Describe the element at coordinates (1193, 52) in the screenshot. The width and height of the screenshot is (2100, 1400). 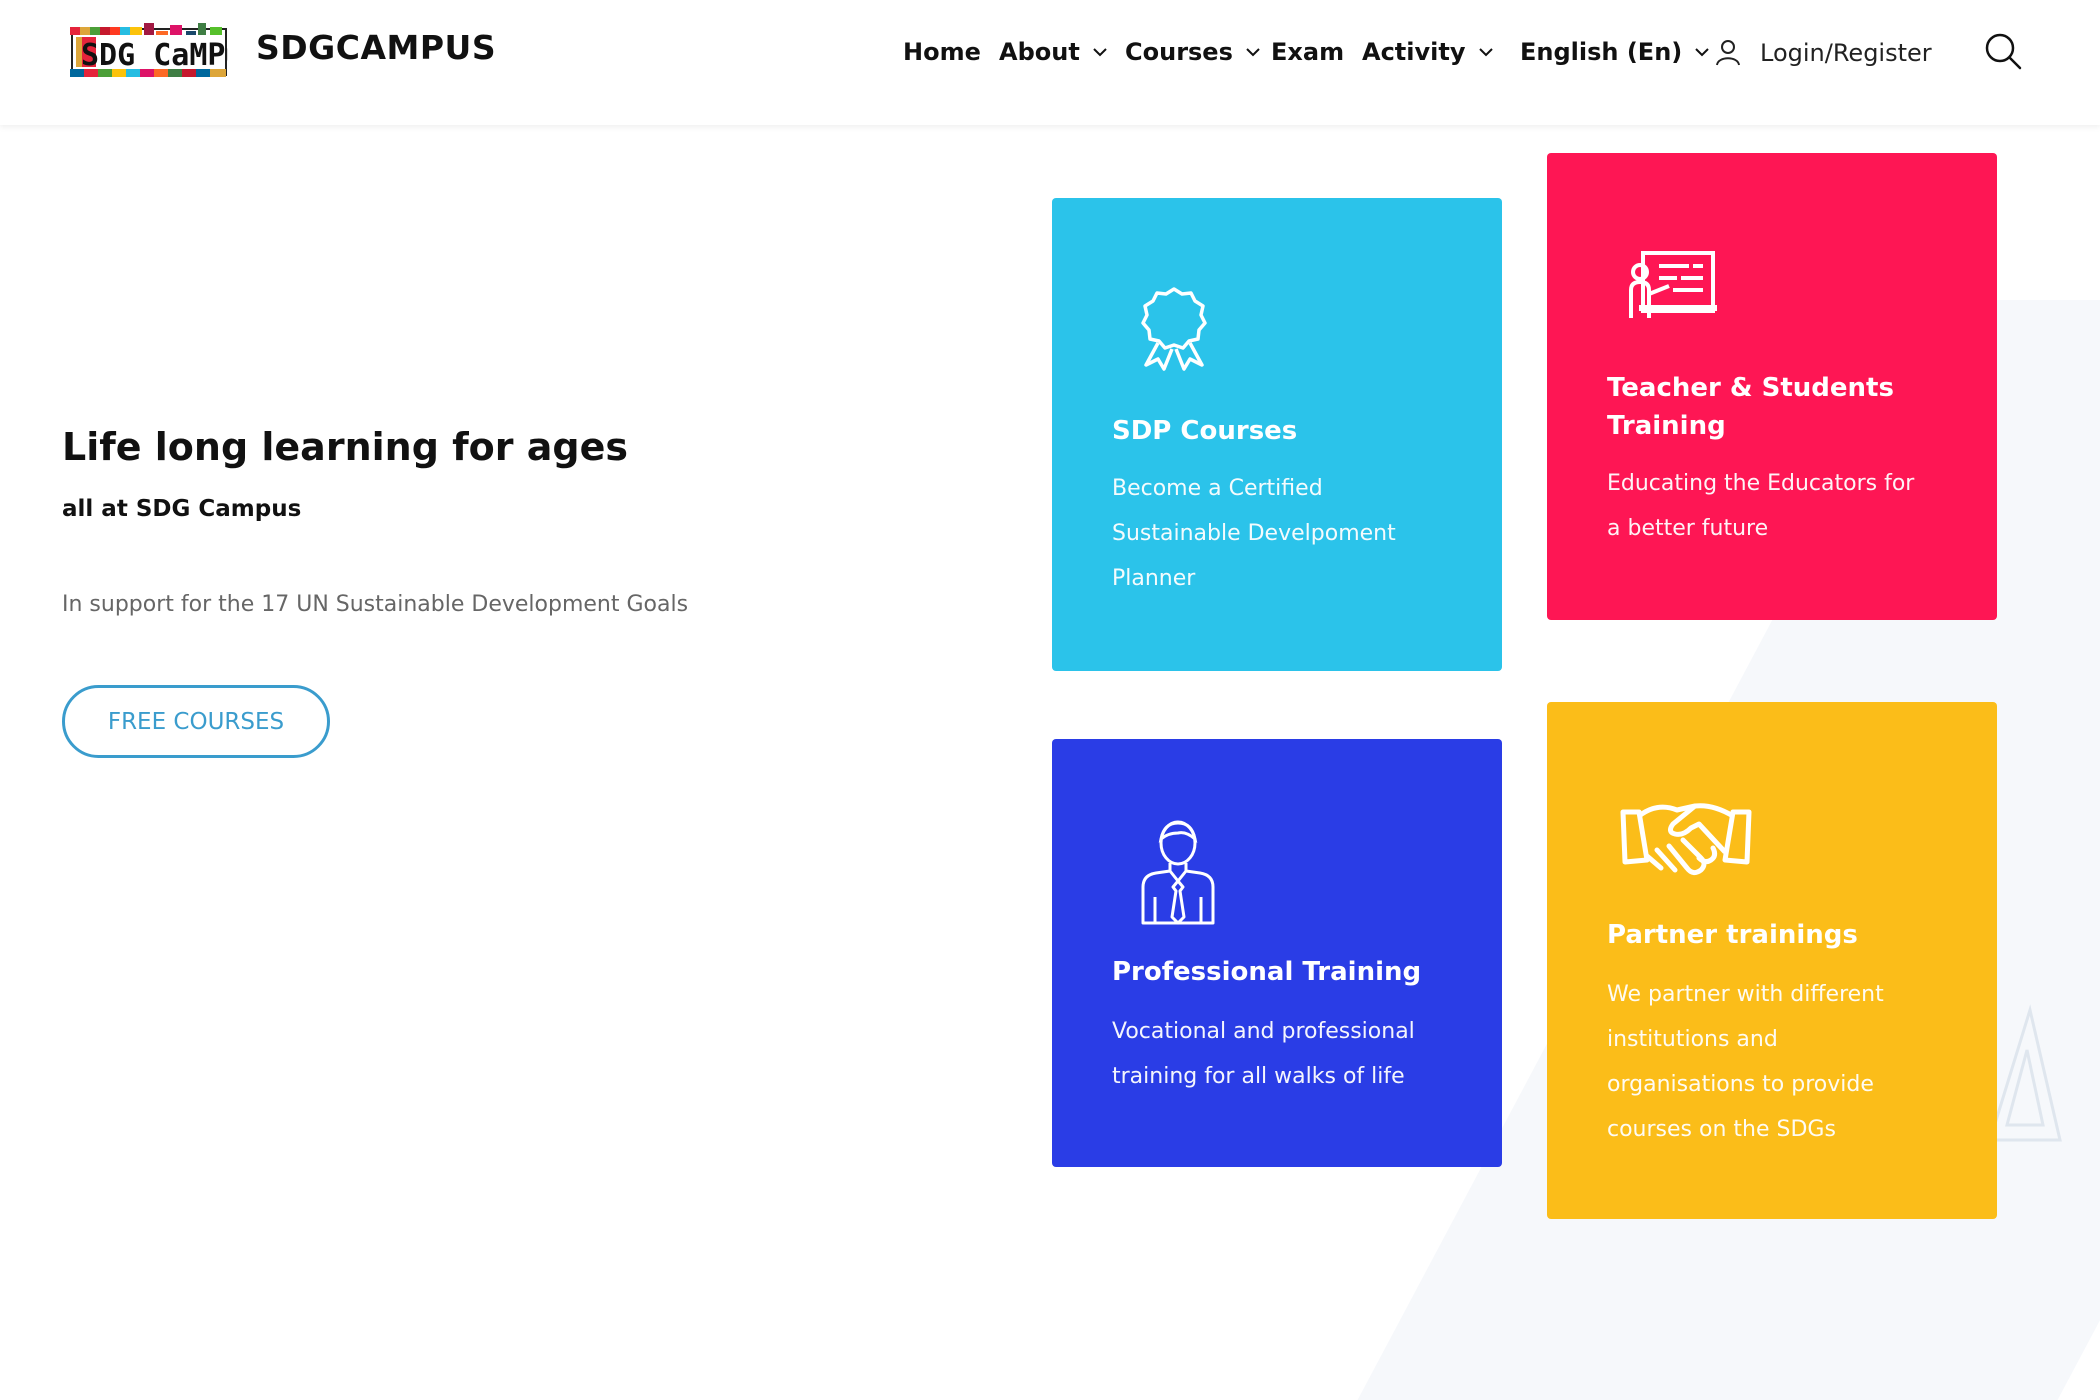
I see `nav-courses: Courses` at that location.